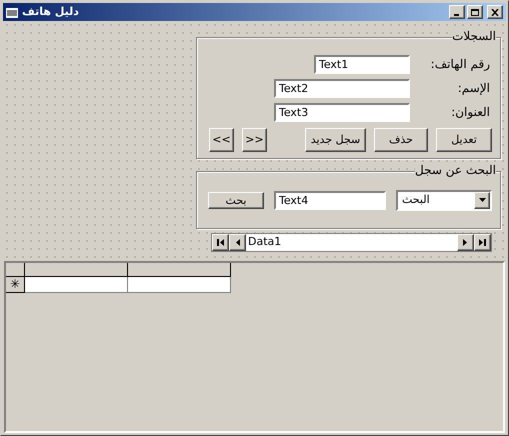 Image resolution: width=509 pixels, height=436 pixels. What do you see at coordinates (264, 242) in the screenshot?
I see `data-caption: Data1` at bounding box center [264, 242].